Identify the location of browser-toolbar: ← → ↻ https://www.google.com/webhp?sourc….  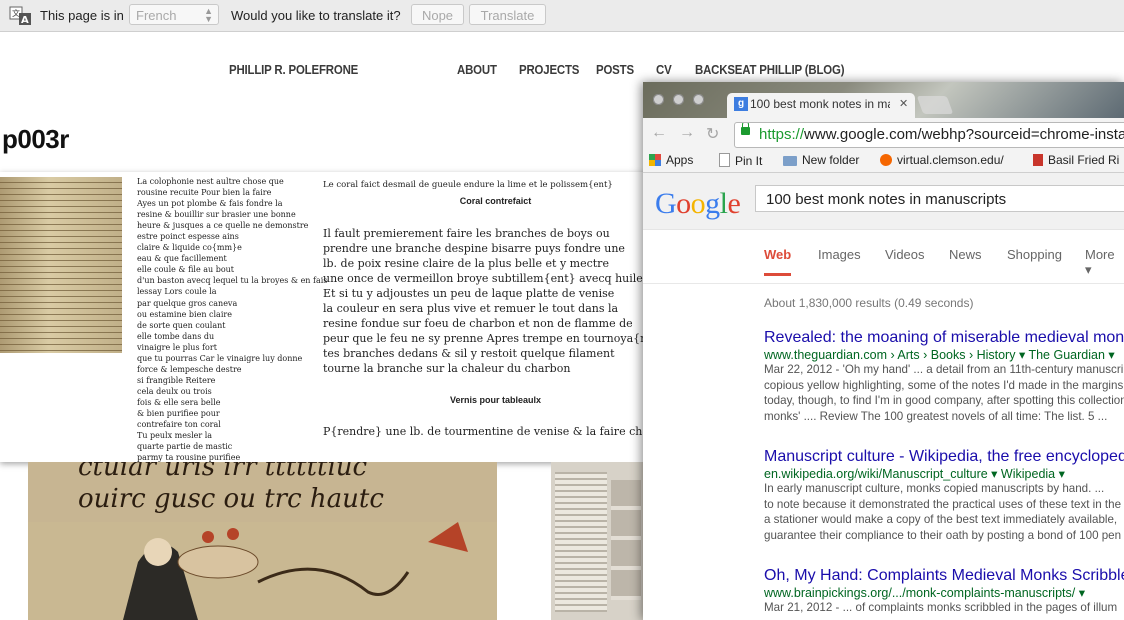
(883, 134).